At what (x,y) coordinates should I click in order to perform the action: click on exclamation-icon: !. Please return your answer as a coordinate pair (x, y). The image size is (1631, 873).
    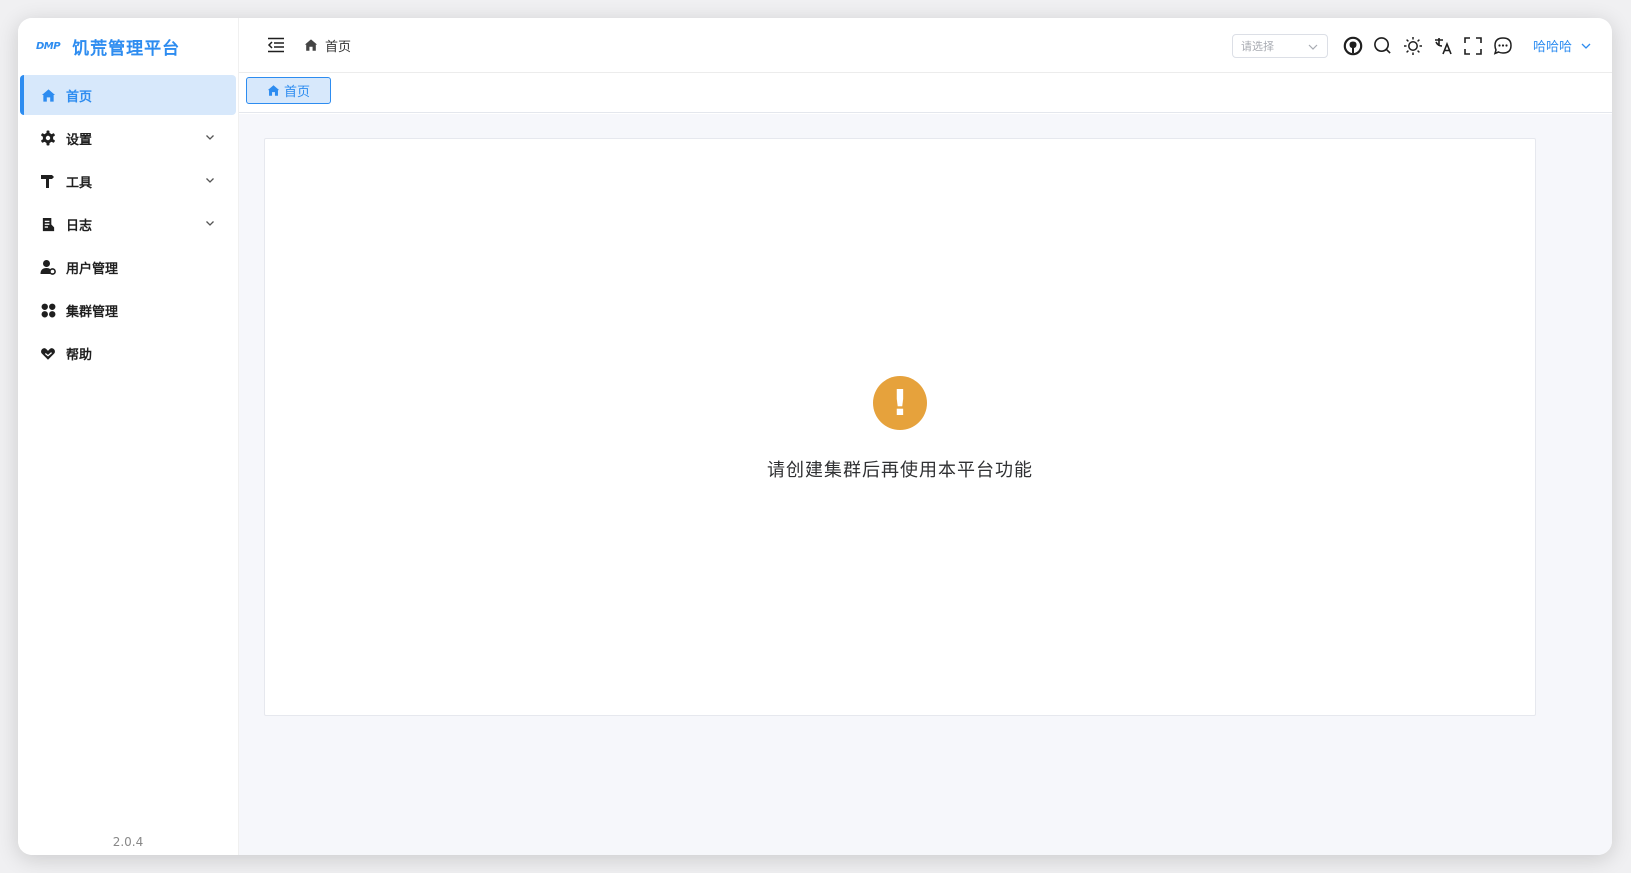
    Looking at the image, I should click on (900, 403).